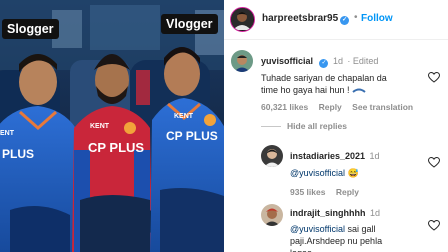  Describe the element at coordinates (363, 61) in the screenshot. I see `comment-edited: · Edited` at that location.